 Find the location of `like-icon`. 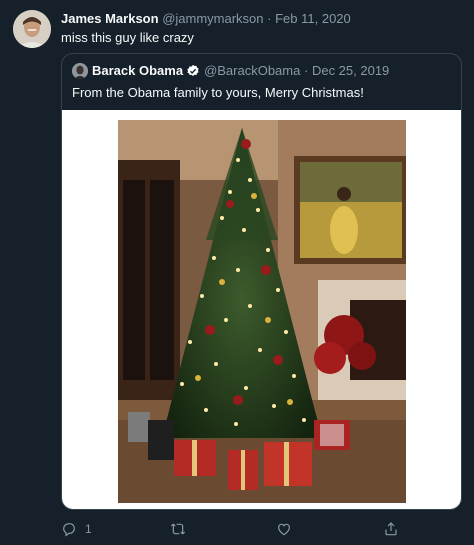

like-icon is located at coordinates (284, 529).